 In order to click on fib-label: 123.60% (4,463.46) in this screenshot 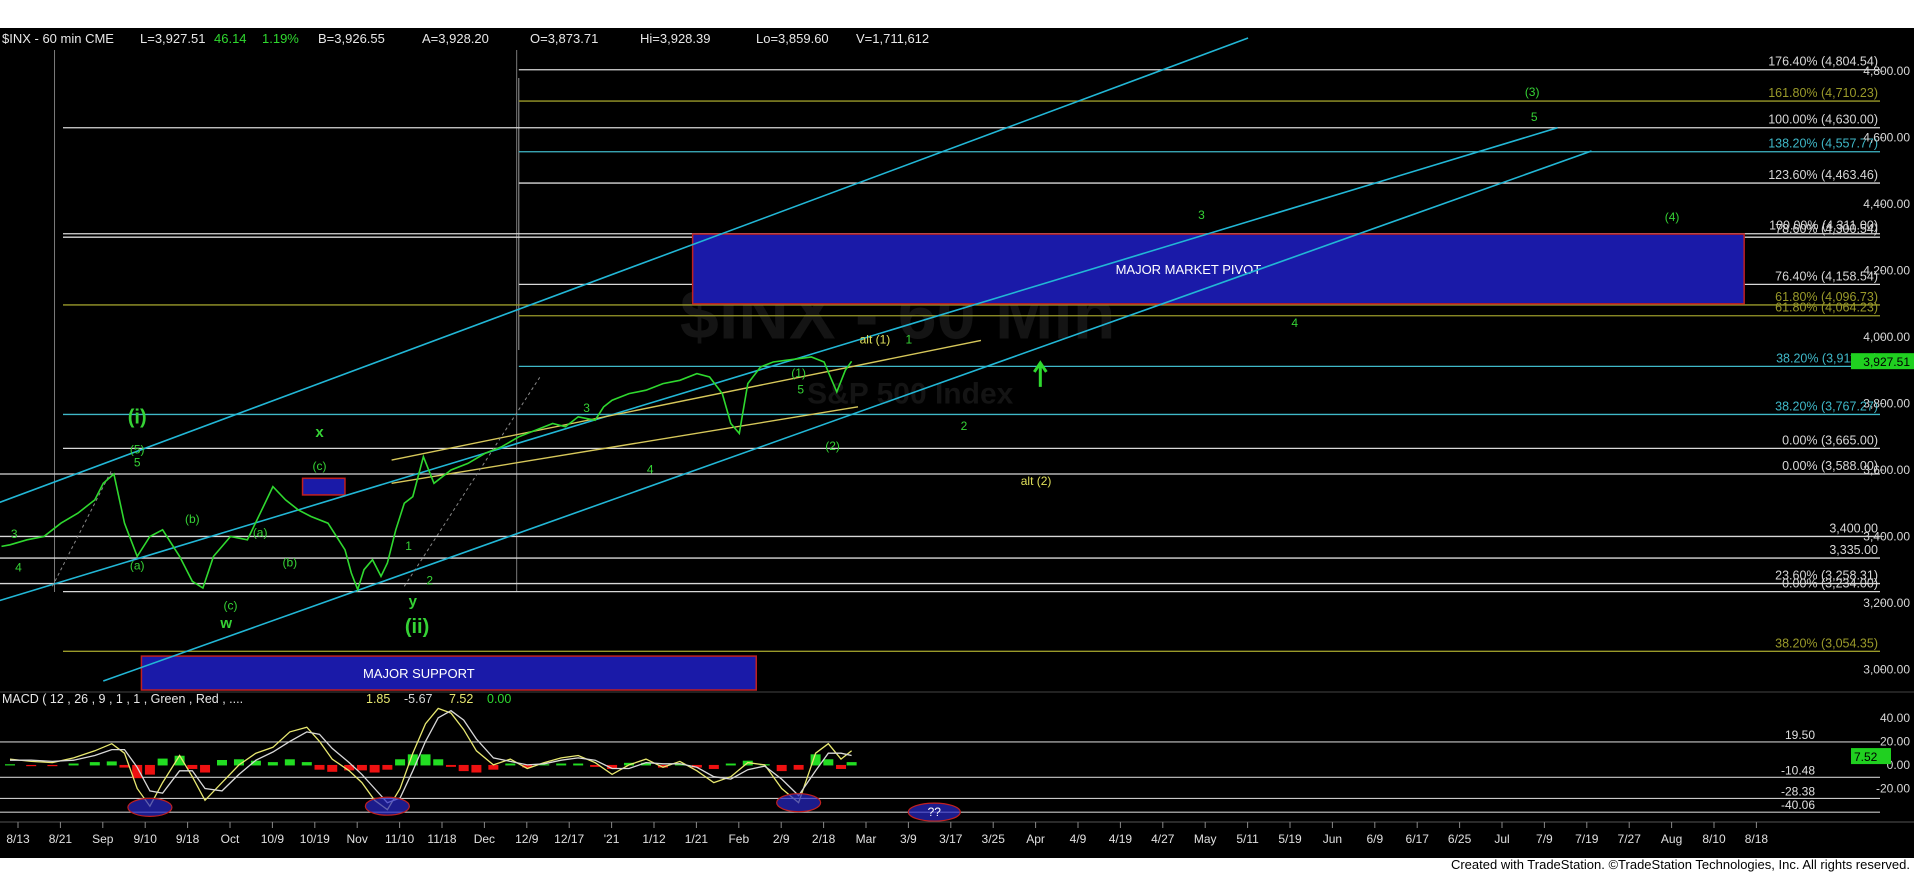, I will do `click(1823, 175)`.